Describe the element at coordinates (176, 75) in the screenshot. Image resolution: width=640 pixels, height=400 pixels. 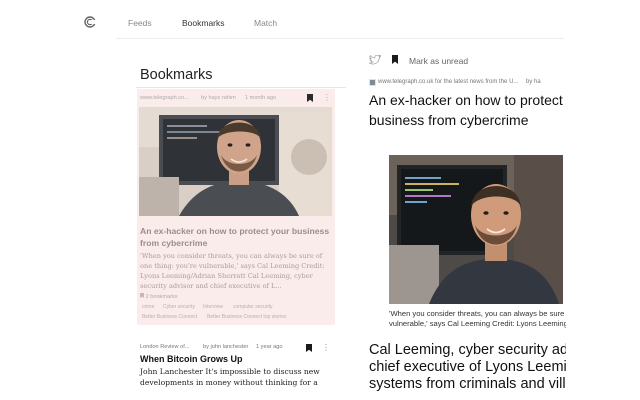
I see `page-title: Bookmarks` at that location.